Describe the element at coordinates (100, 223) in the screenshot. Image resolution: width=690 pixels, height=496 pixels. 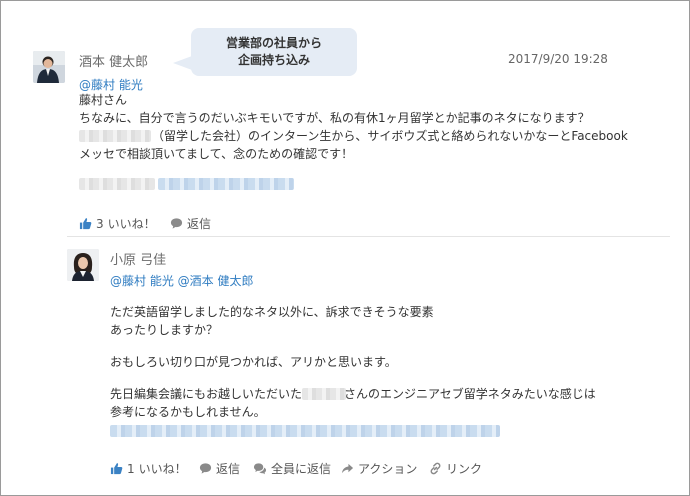
I see `post-like-count: 3` at that location.